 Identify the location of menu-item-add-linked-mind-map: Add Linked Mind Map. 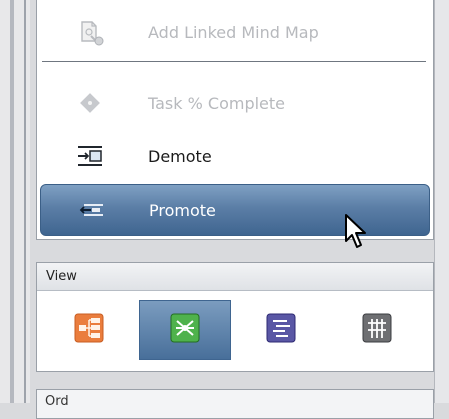
(235, 32).